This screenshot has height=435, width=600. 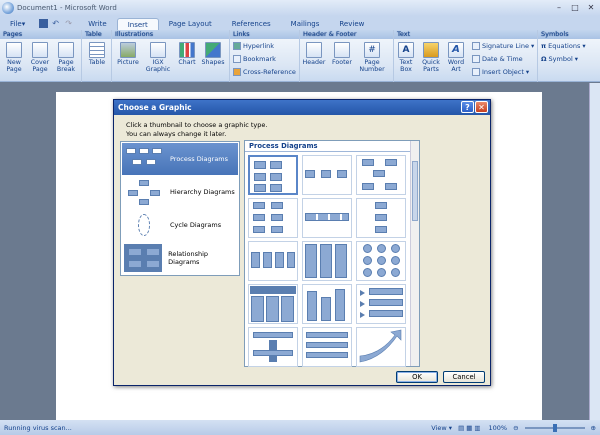 I want to click on table-button: Table, so click(x=97, y=54).